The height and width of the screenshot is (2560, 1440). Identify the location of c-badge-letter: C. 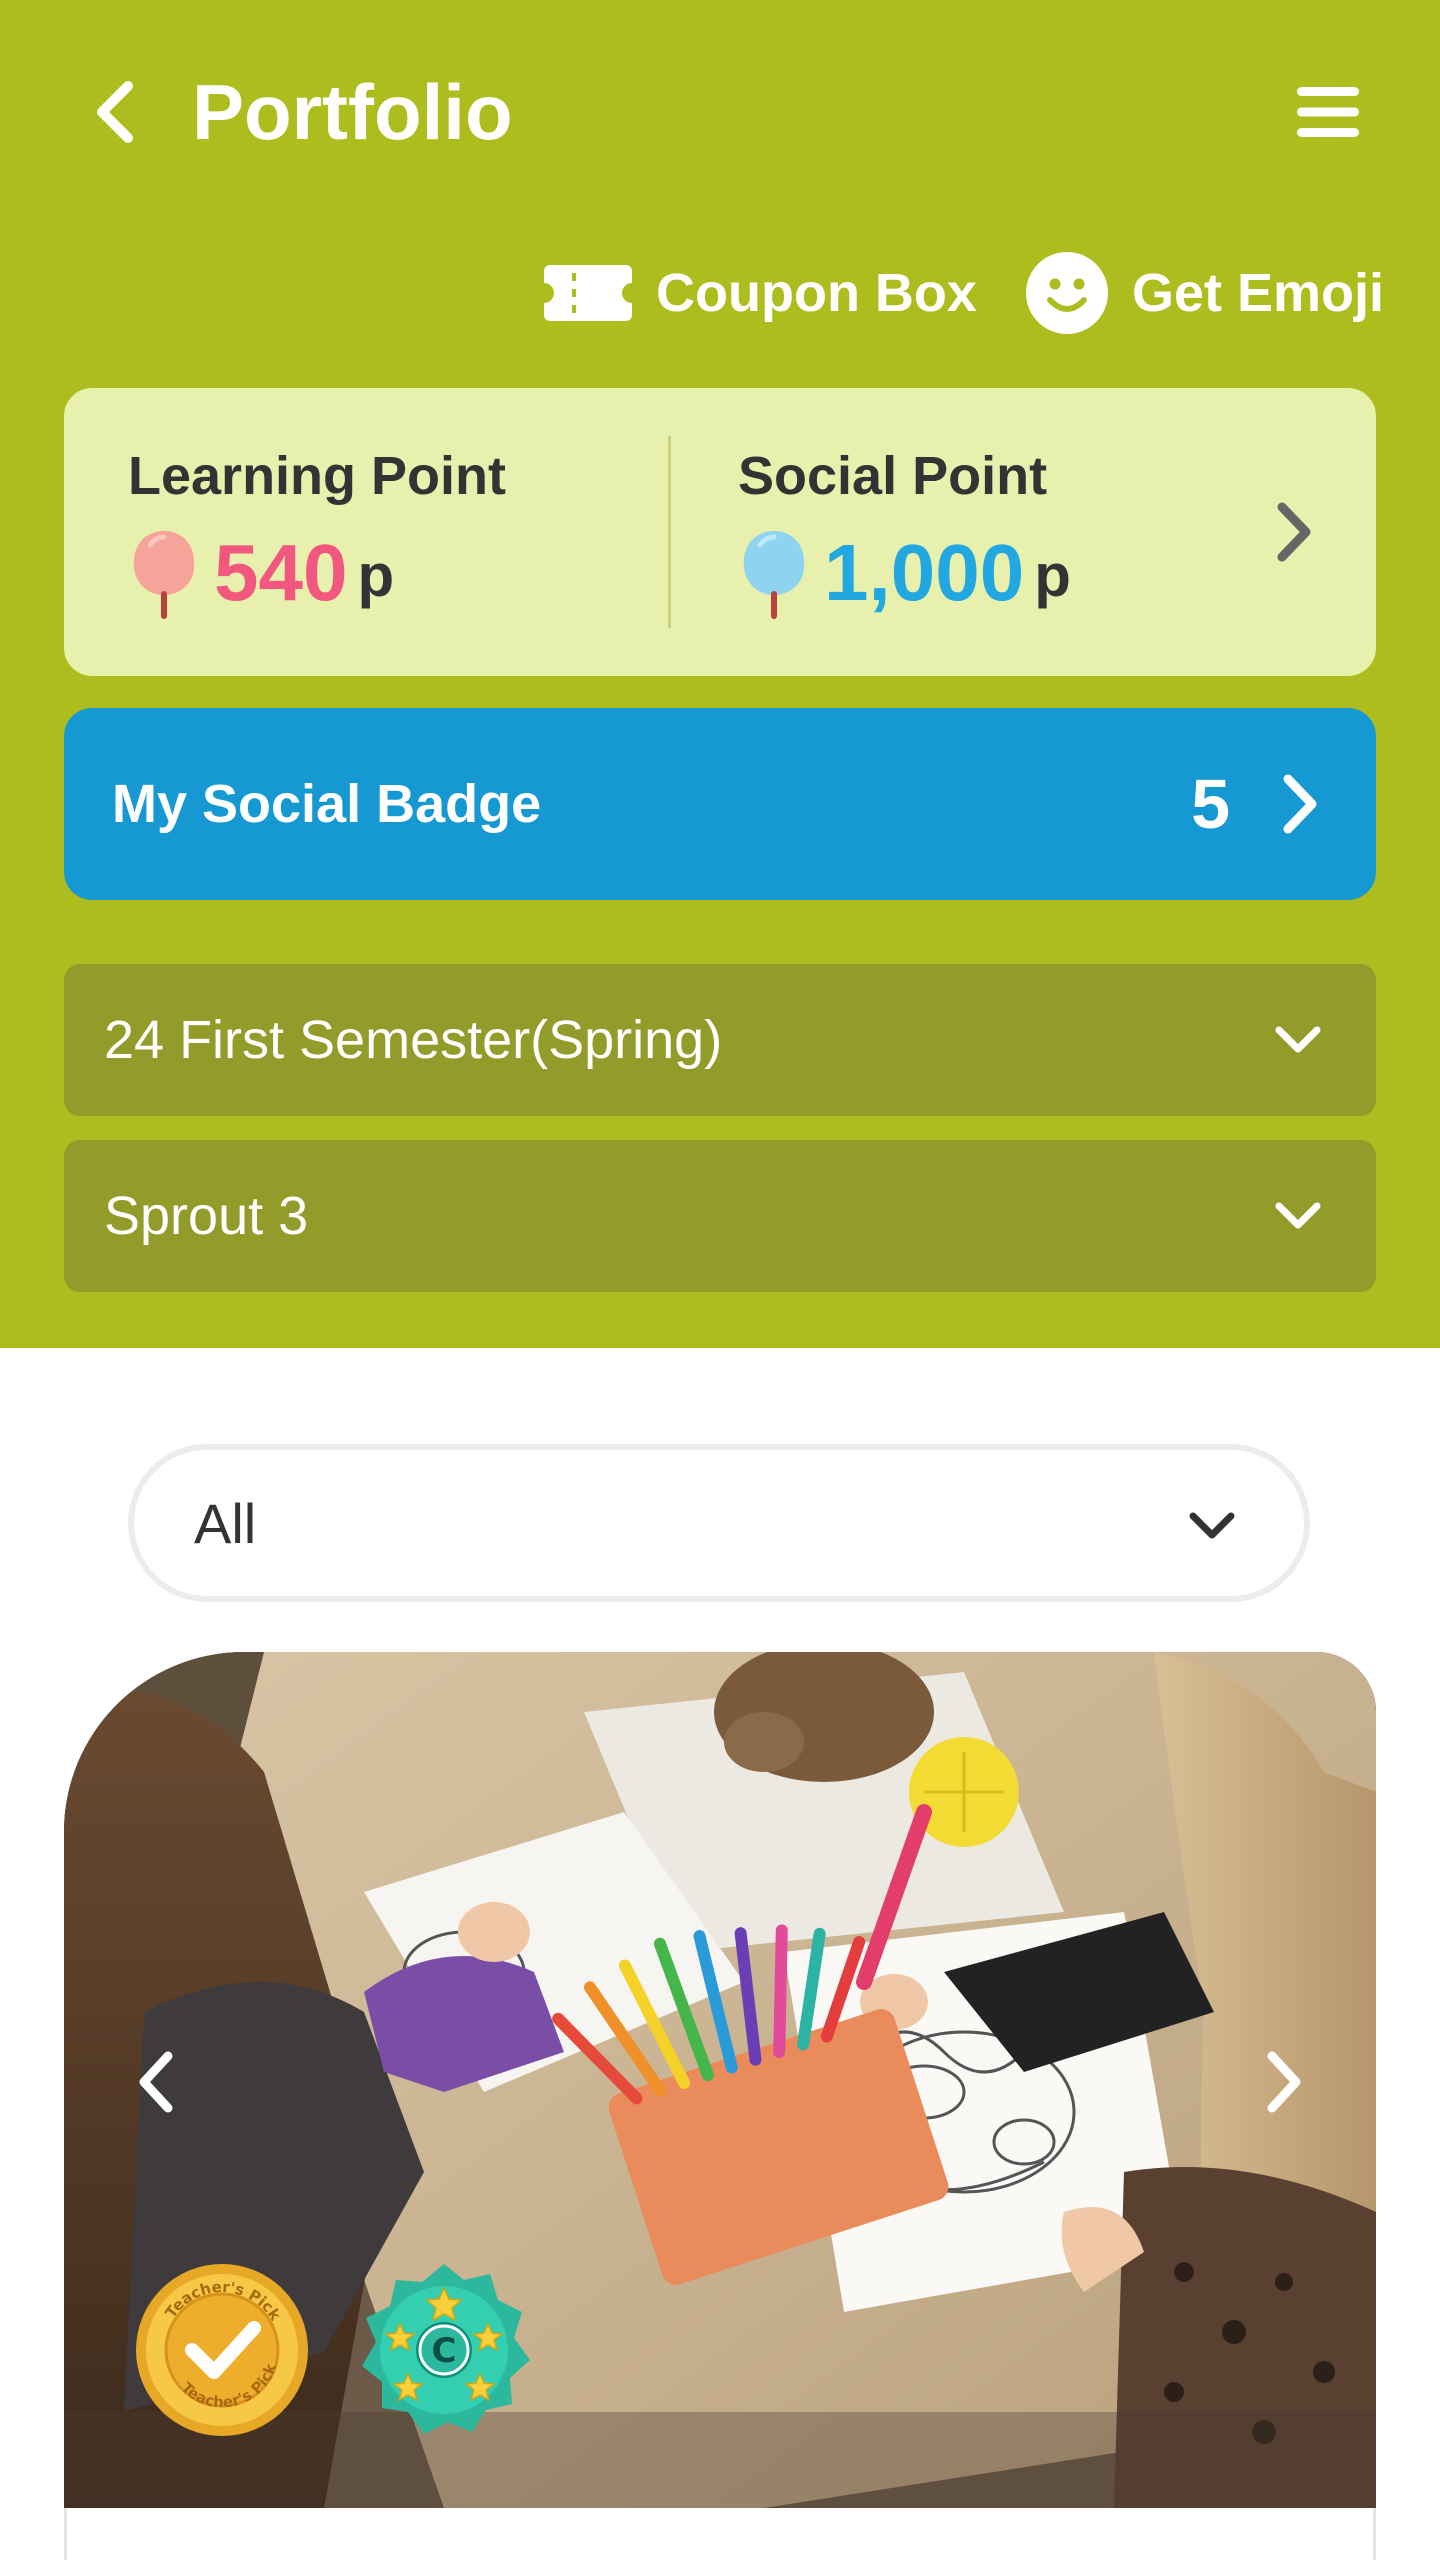
(444, 2351).